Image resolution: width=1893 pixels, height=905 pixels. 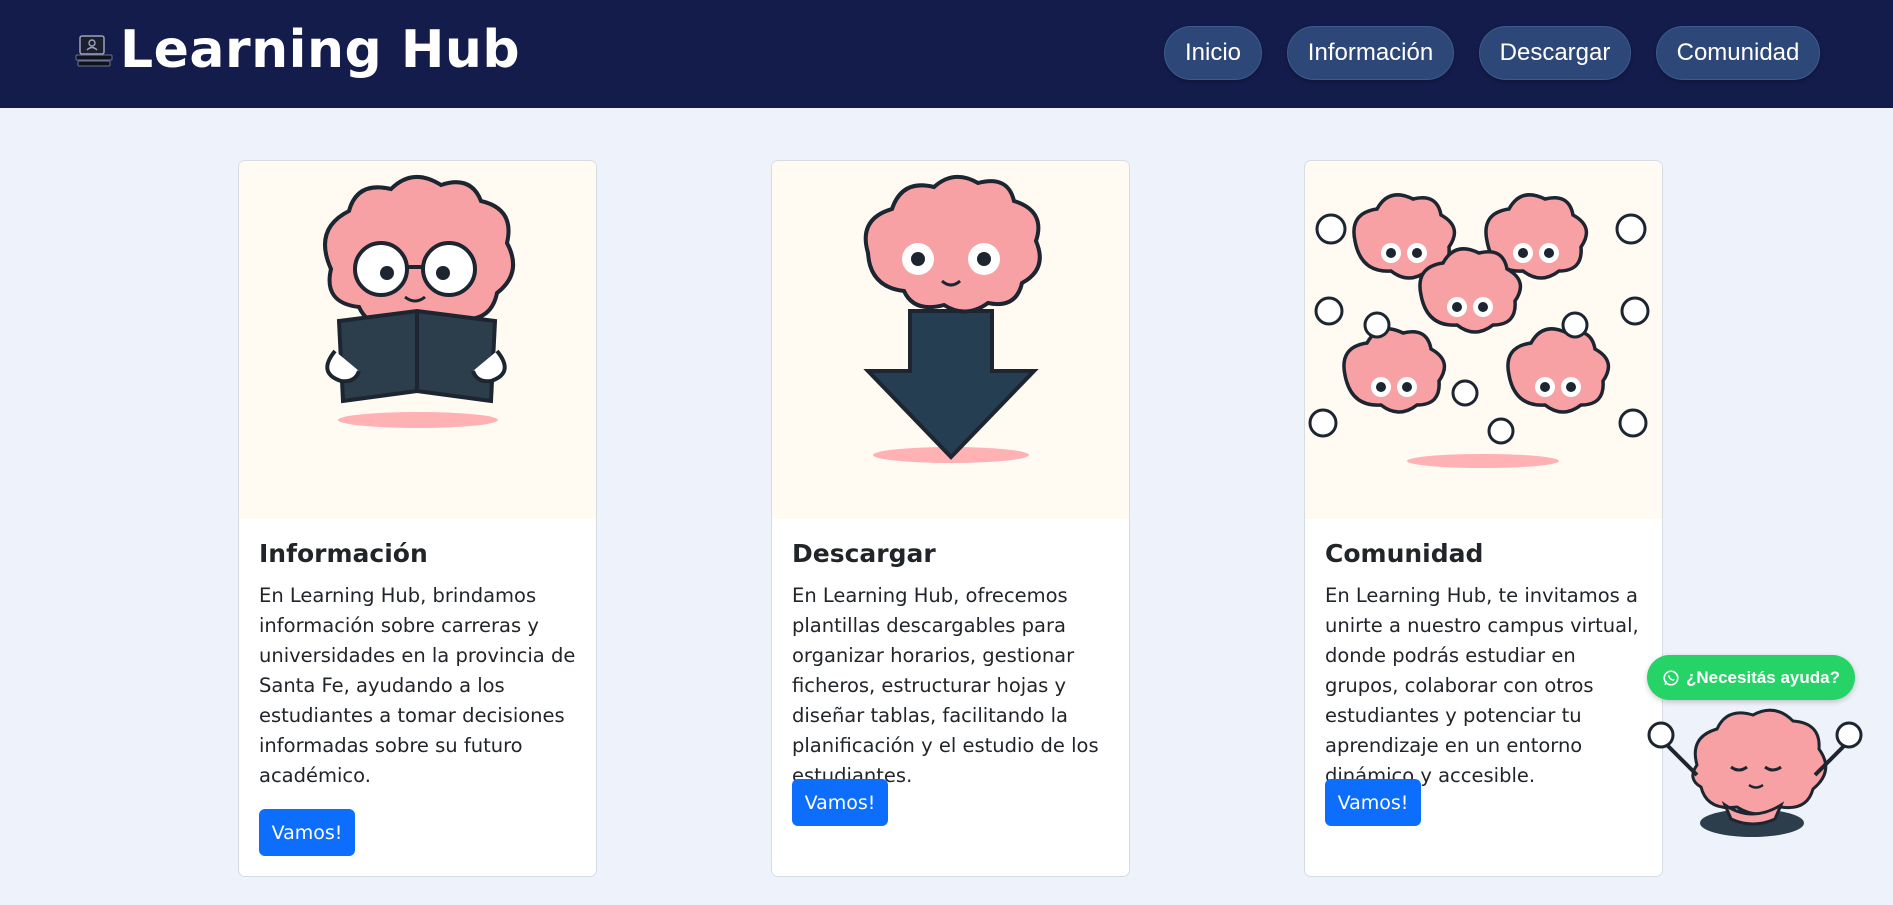 I want to click on card-title: Descargar, so click(x=864, y=553).